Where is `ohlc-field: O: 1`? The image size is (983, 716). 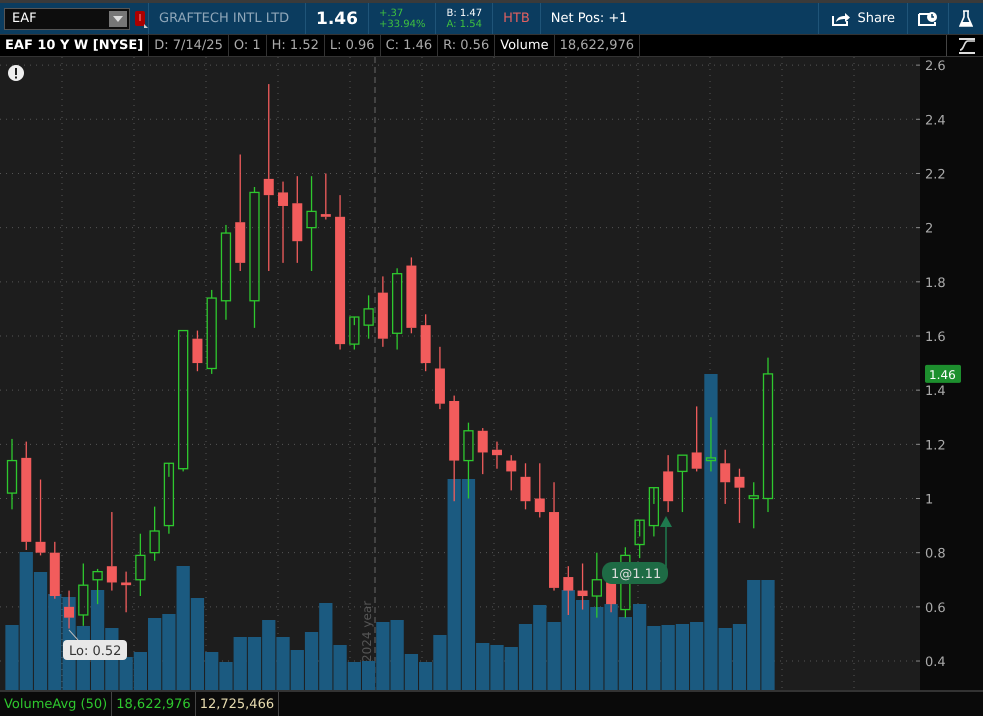 ohlc-field: O: 1 is located at coordinates (247, 45).